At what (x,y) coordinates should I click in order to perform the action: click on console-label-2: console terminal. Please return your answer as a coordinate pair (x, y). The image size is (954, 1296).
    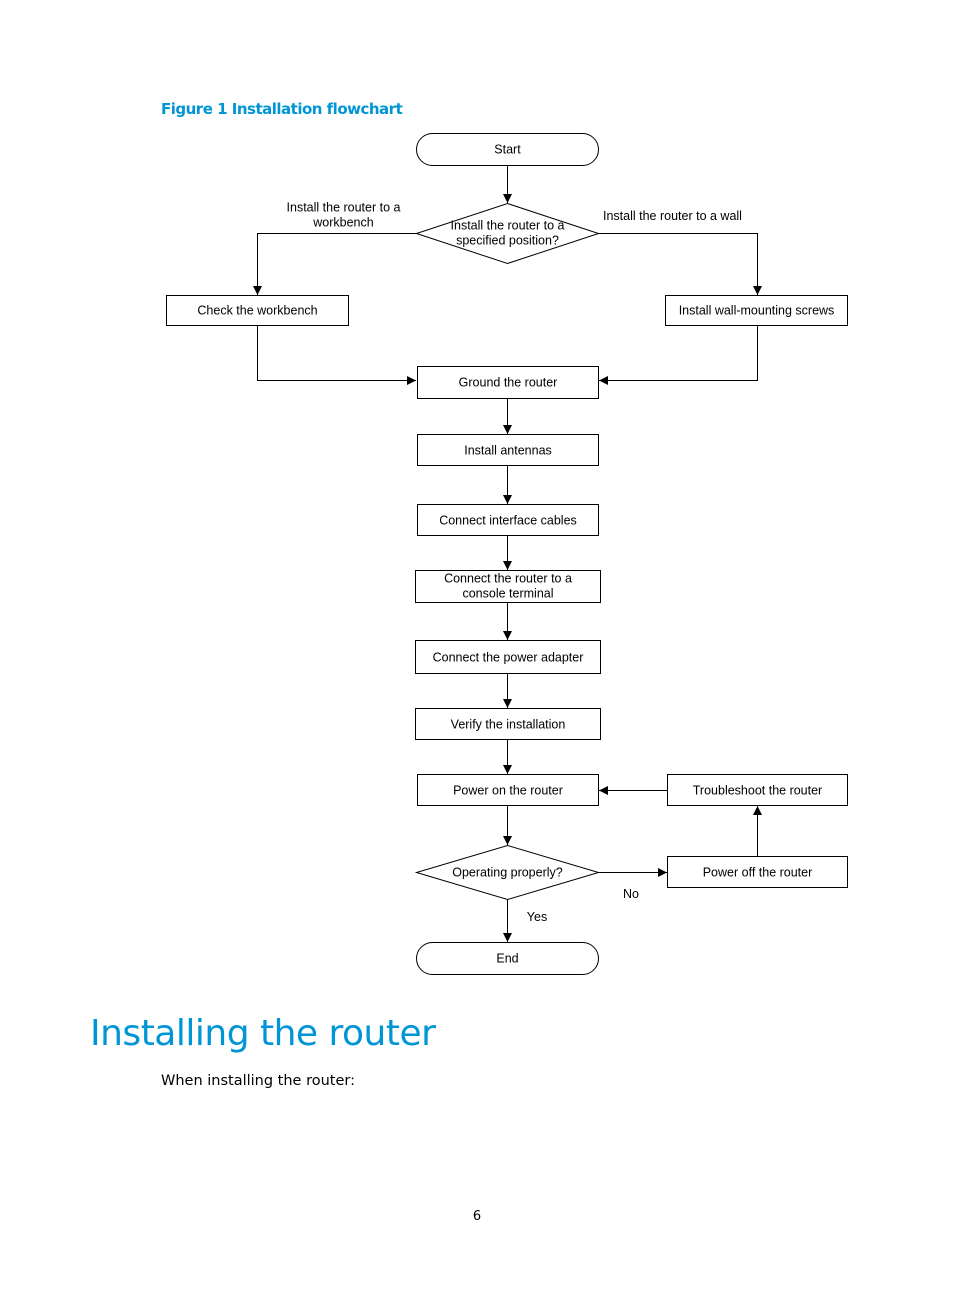
    Looking at the image, I should click on (507, 594).